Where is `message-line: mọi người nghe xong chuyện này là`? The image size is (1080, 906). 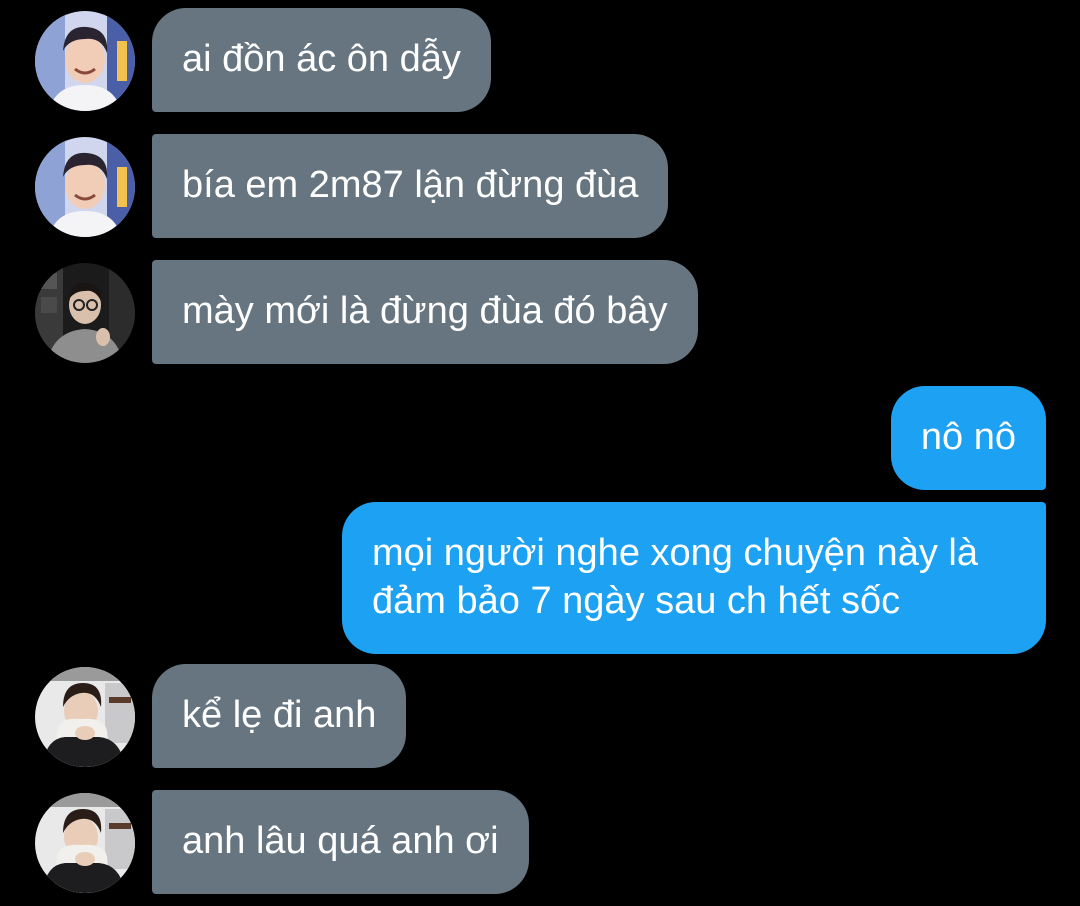 message-line: mọi người nghe xong chuyện này là is located at coordinates (675, 553).